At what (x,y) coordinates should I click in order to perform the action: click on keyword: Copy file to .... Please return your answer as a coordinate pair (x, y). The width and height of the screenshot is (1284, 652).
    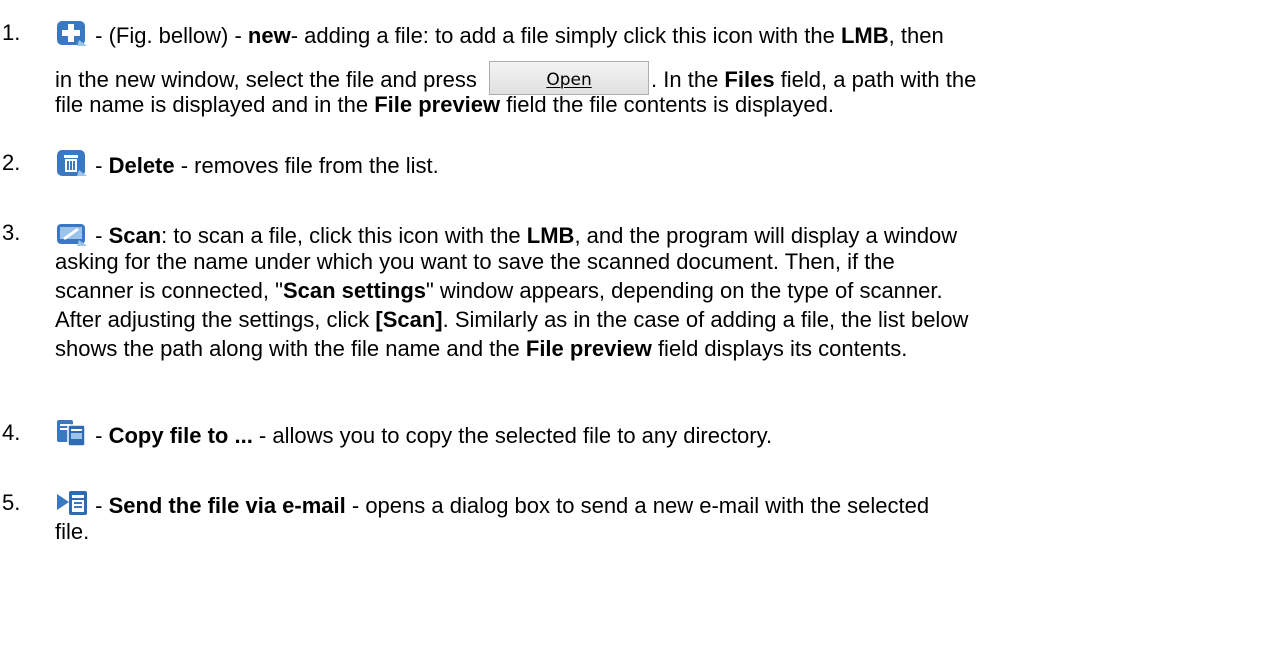
    Looking at the image, I should click on (180, 435).